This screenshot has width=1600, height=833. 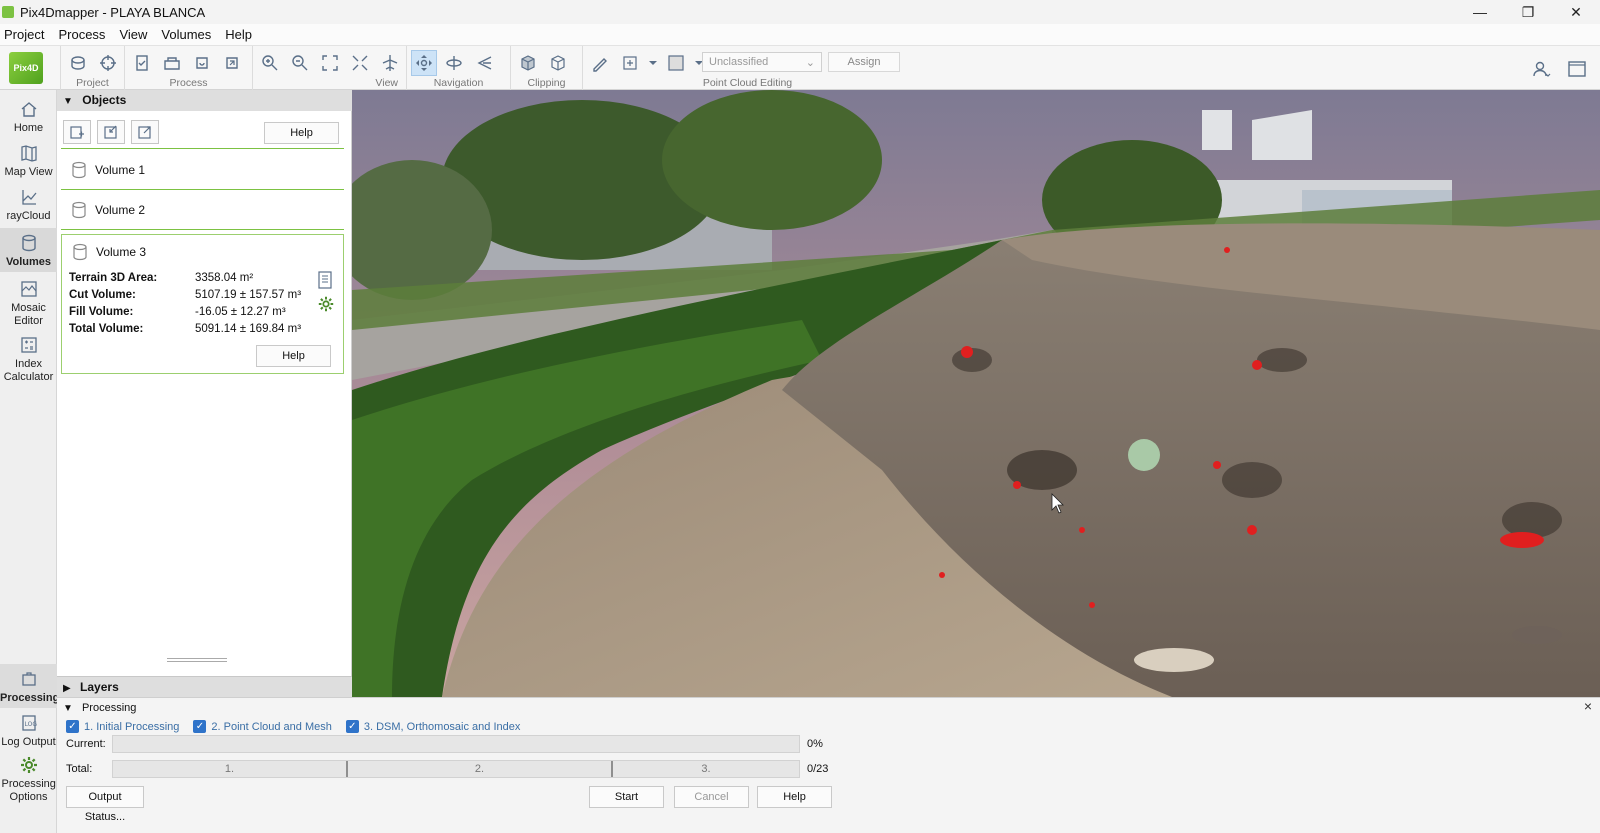 I want to click on gear-icon, so click(x=29, y=765).